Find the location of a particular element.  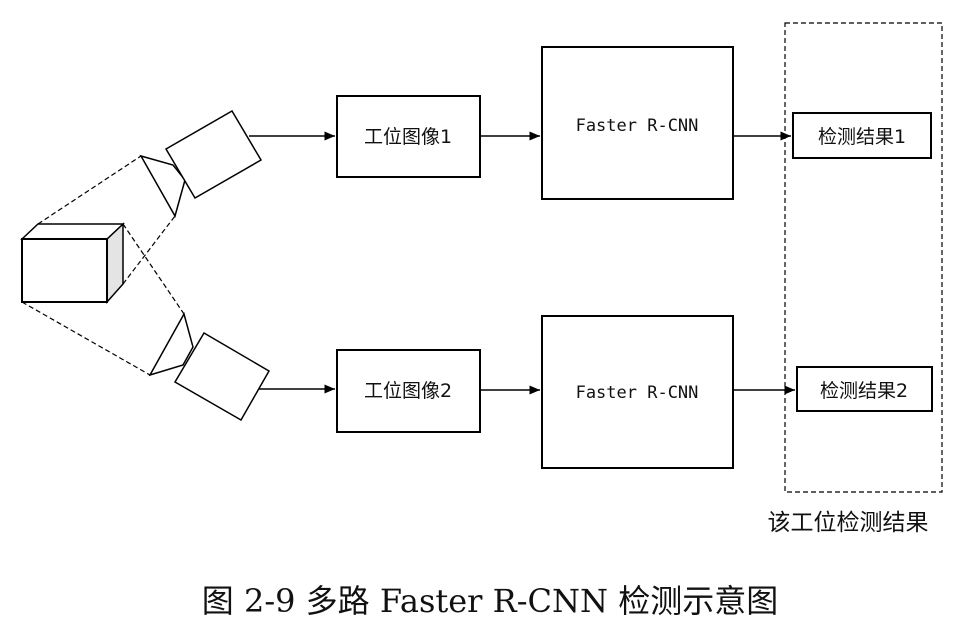

image-1-node: 工位图像1 is located at coordinates (408, 136).